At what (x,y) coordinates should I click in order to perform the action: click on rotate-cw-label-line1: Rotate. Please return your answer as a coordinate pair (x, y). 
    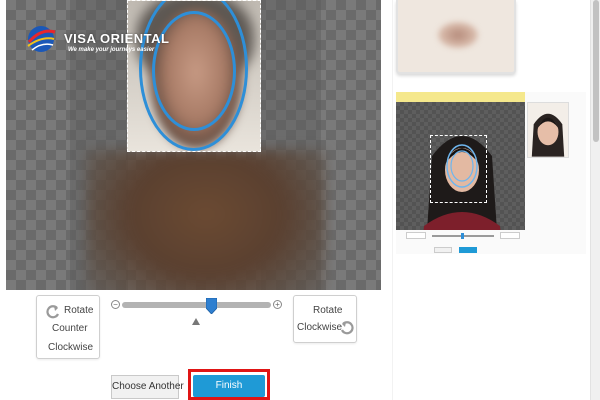
    Looking at the image, I should click on (328, 310).